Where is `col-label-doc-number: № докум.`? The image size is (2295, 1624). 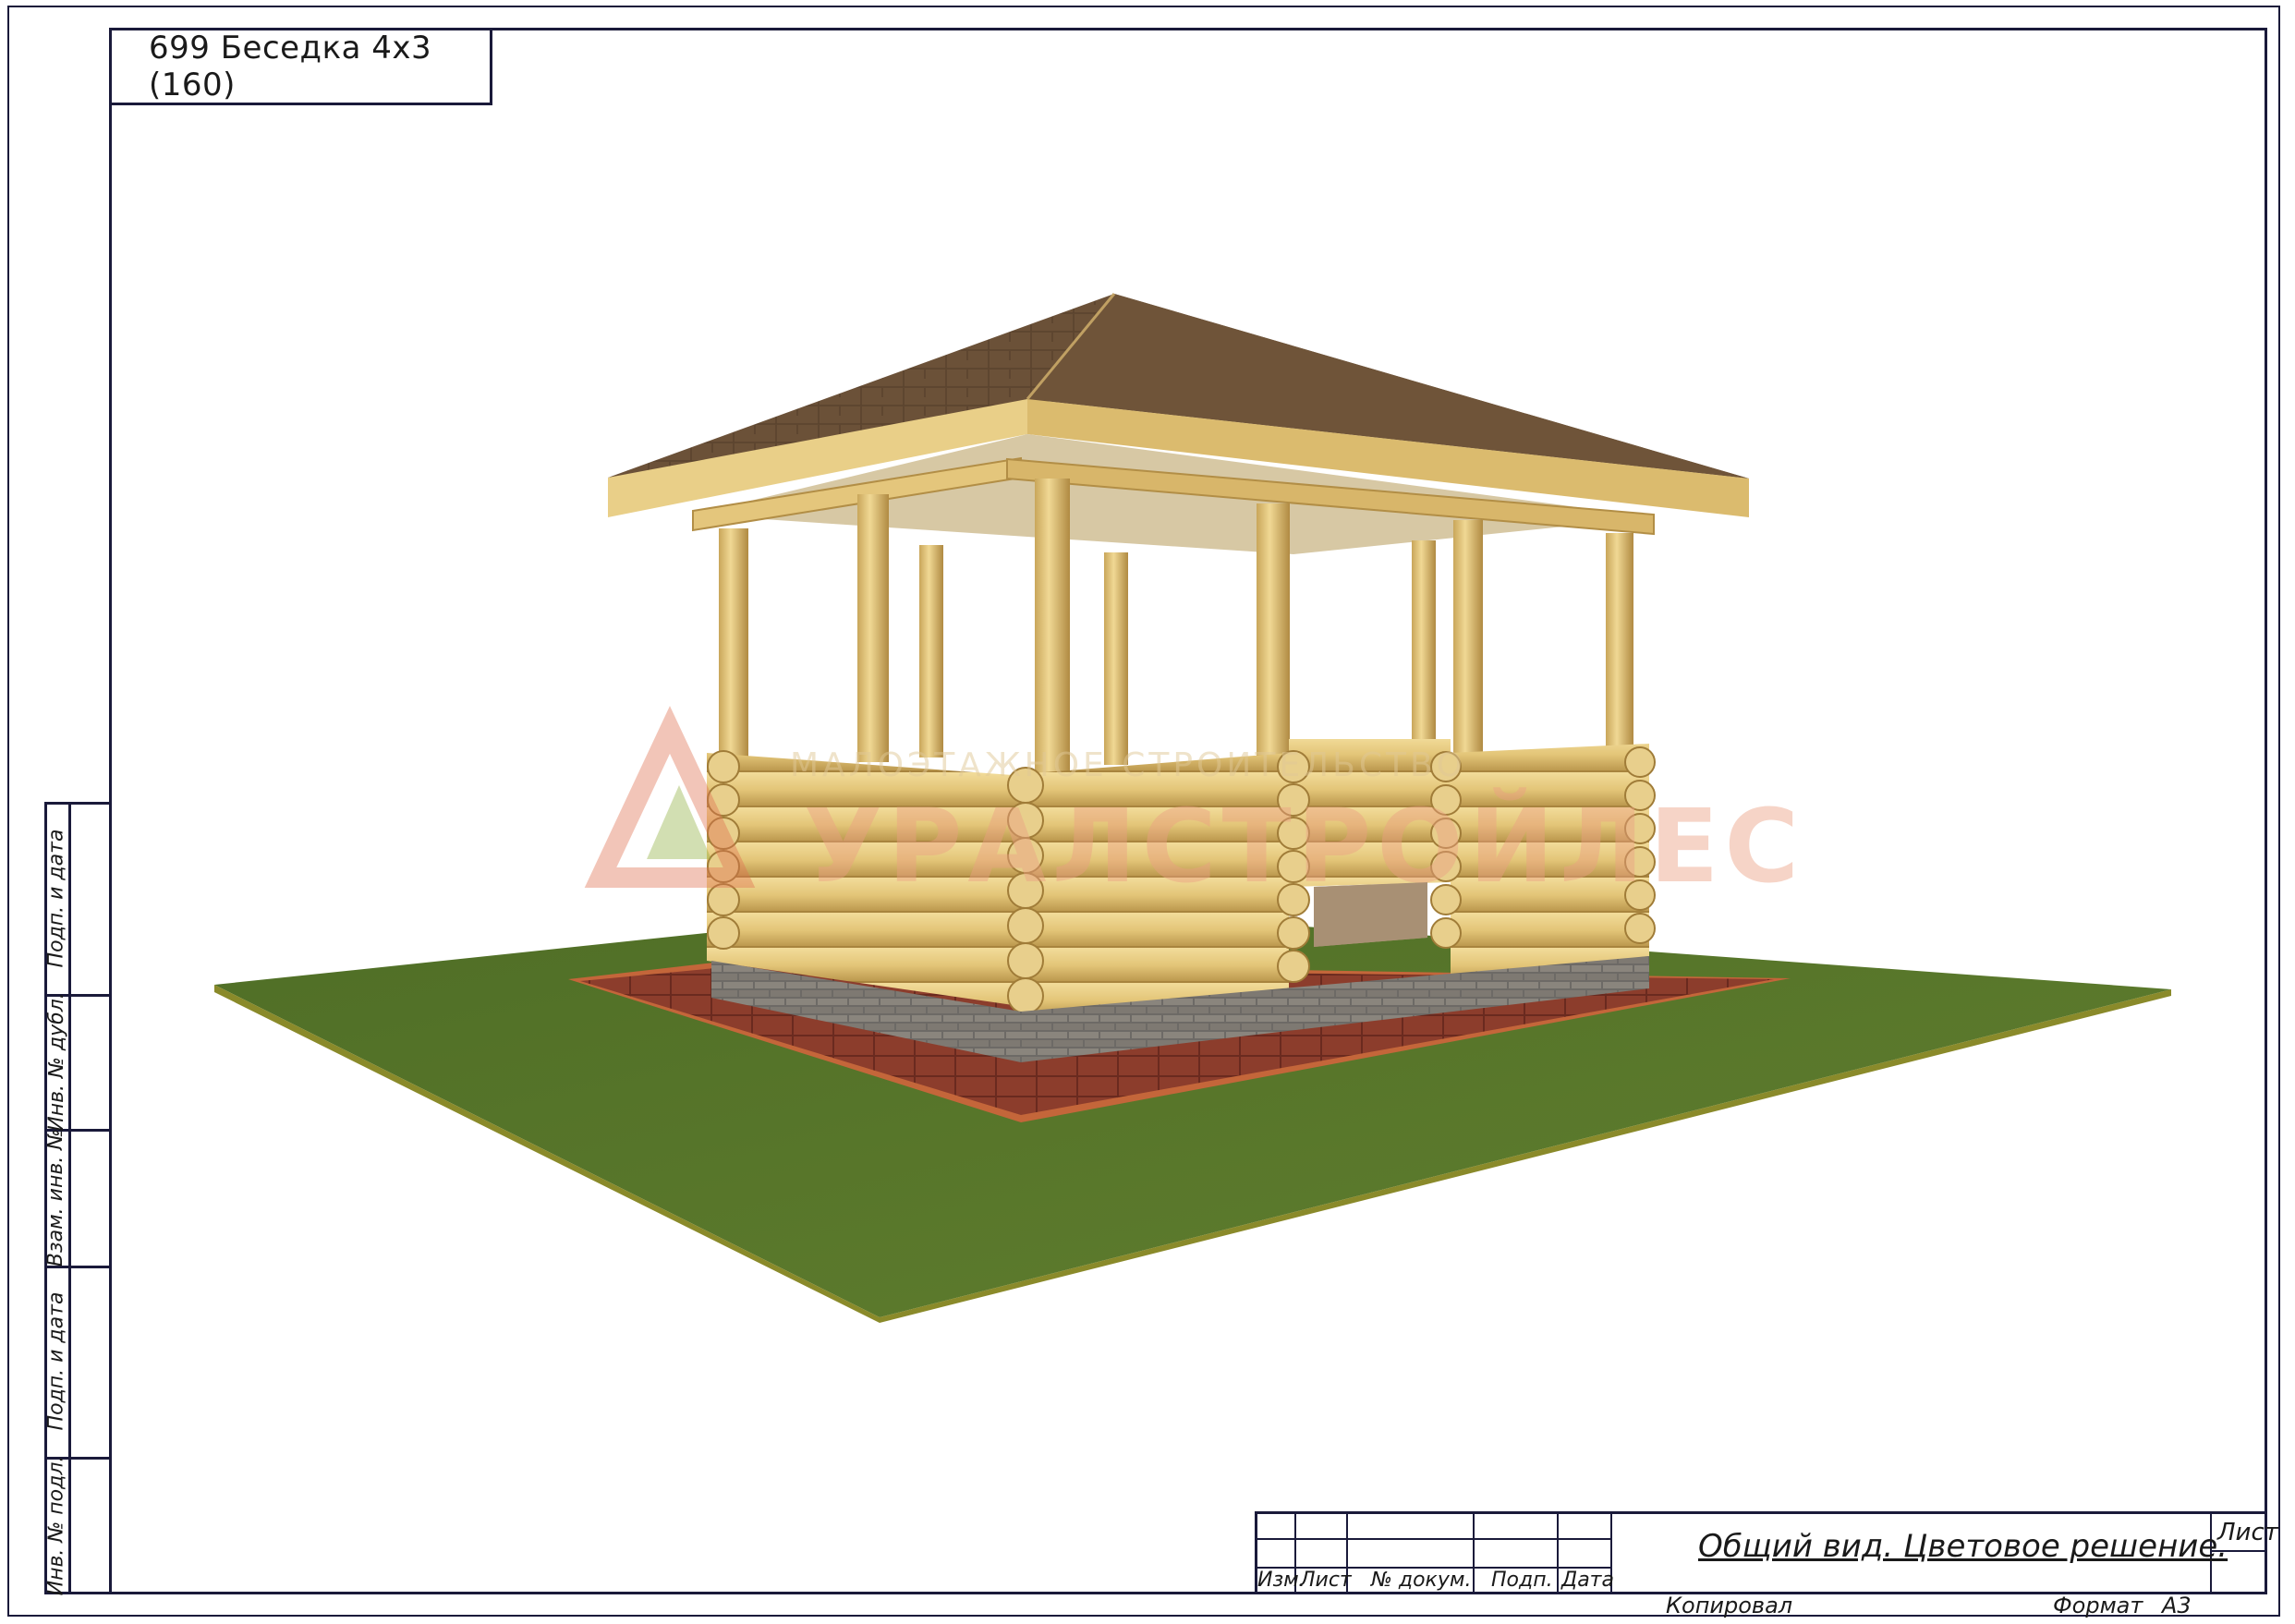 col-label-doc-number: № докум. is located at coordinates (1421, 1580).